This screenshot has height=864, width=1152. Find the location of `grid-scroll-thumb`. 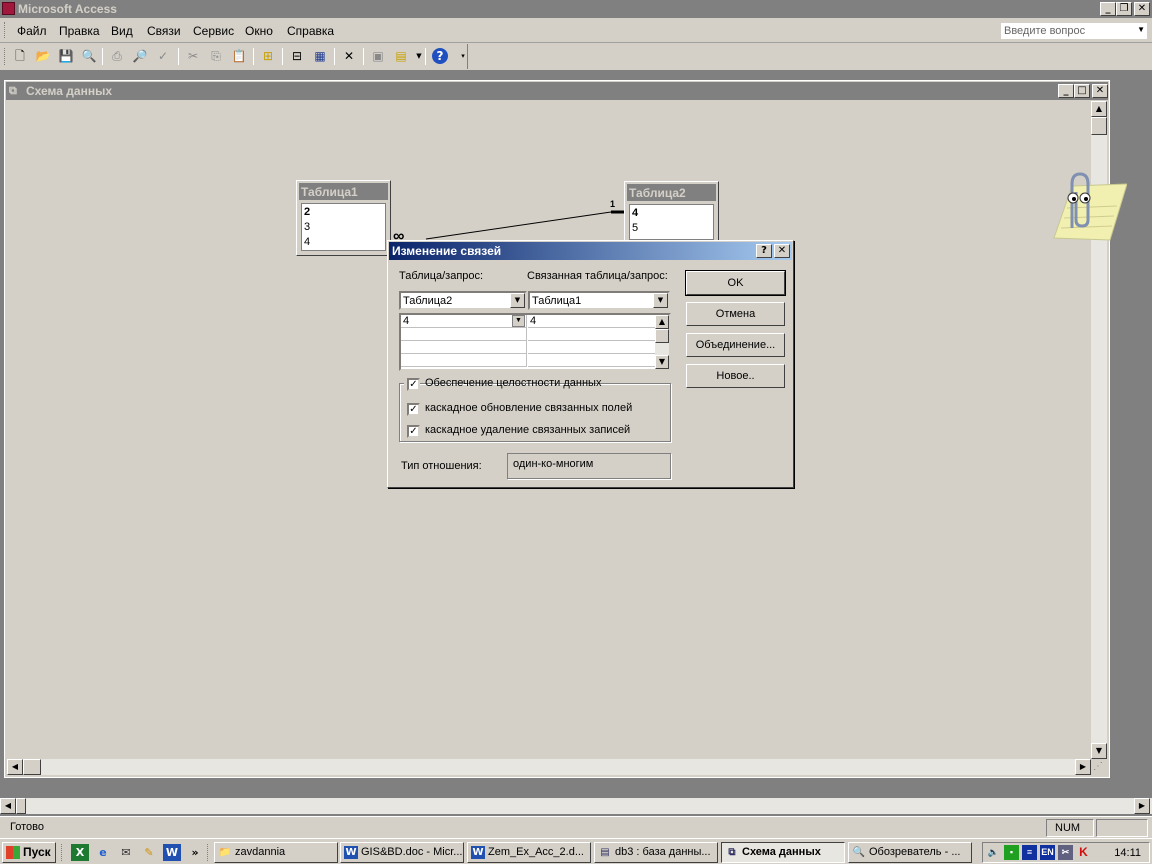

grid-scroll-thumb is located at coordinates (662, 336).